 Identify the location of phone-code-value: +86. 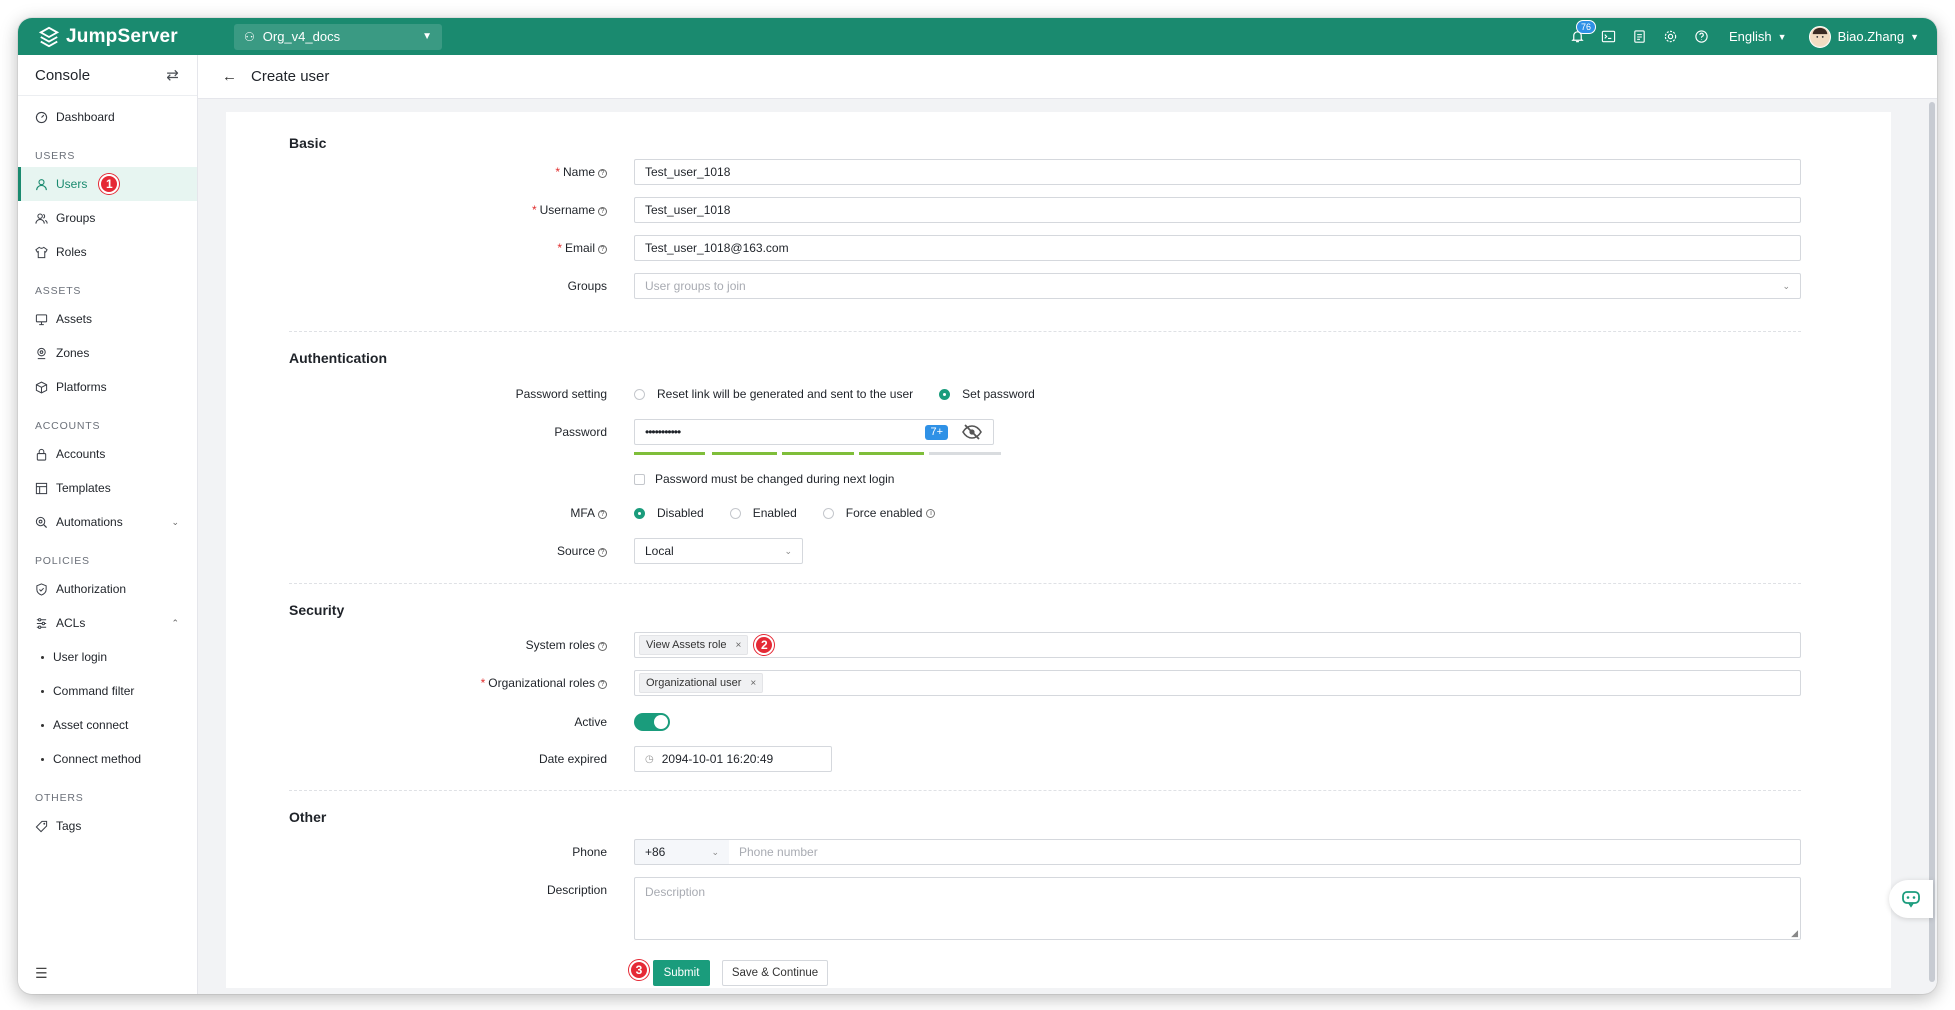
(655, 852).